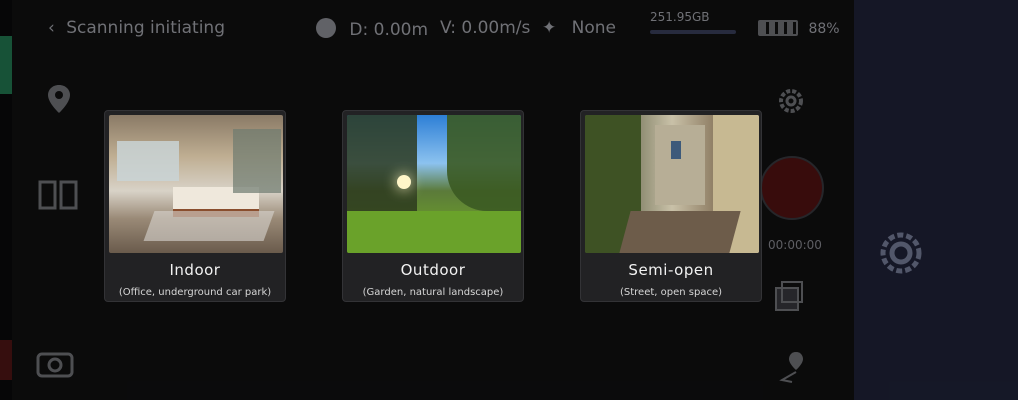 The image size is (1018, 400). What do you see at coordinates (671, 270) in the screenshot?
I see `scene-title: Semi-open` at bounding box center [671, 270].